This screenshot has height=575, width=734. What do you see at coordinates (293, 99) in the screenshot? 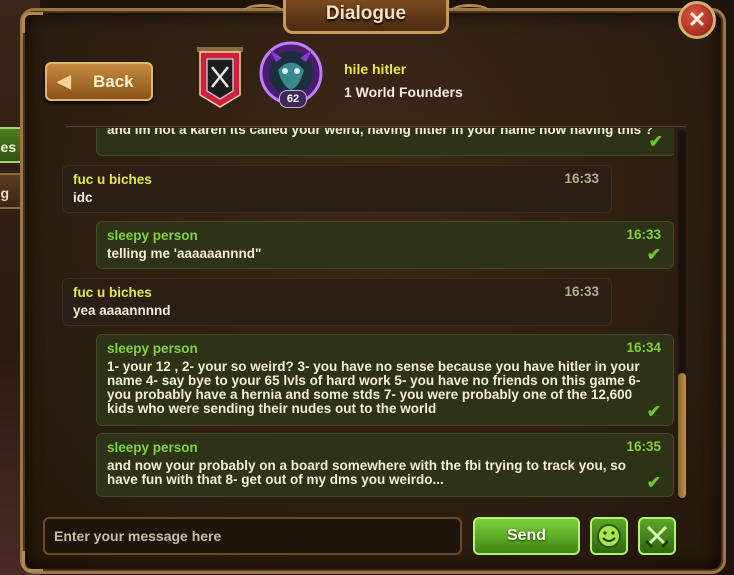
I see `level-badge: 62` at bounding box center [293, 99].